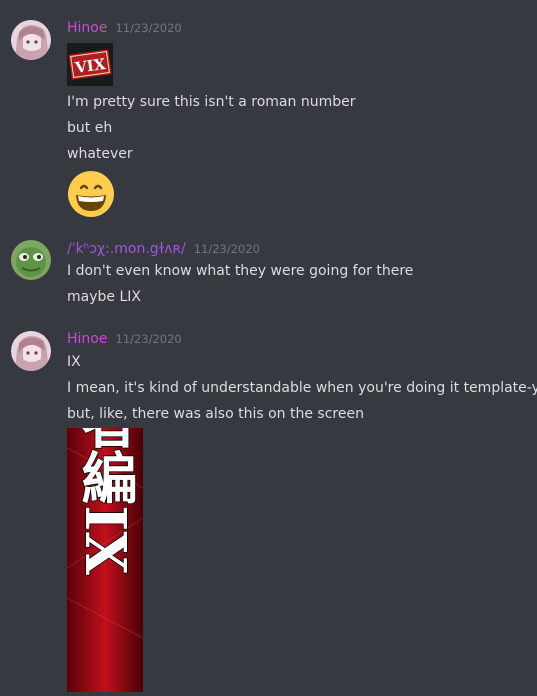  I want to click on message-header: /ˈkʰɔχ:.mon.gɫʌʀ/ 11/23/2020, so click(163, 249).